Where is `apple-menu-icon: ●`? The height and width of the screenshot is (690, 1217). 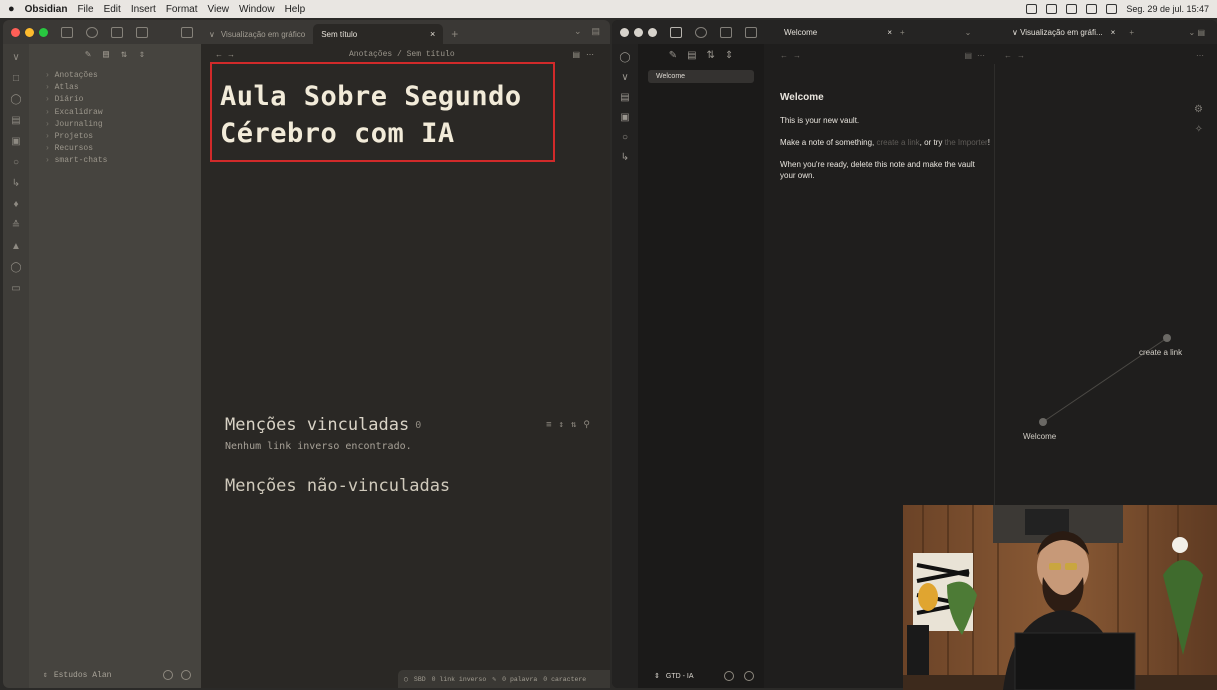 apple-menu-icon: ● is located at coordinates (11, 9).